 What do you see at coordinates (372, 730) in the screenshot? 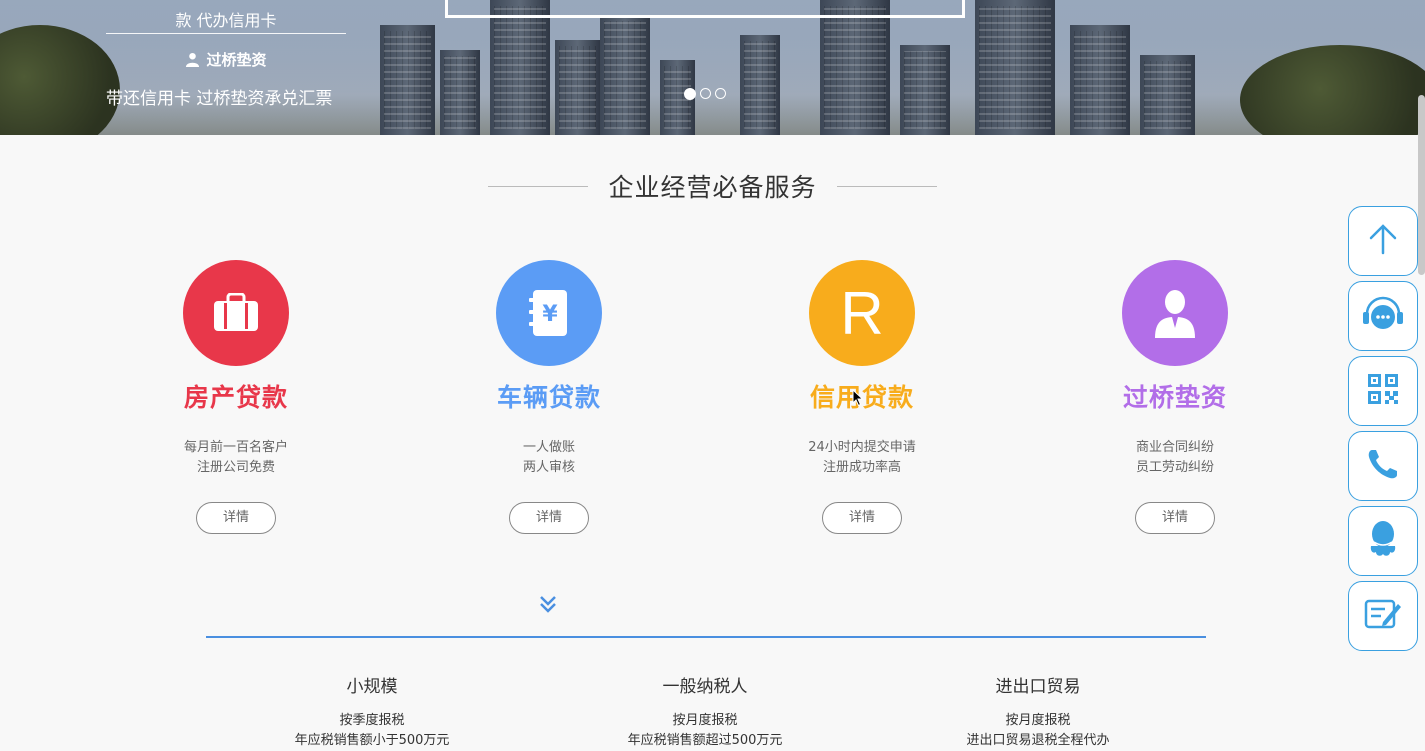
I see `tax-description: 按季度报税 年应税销售额小于500万元` at bounding box center [372, 730].